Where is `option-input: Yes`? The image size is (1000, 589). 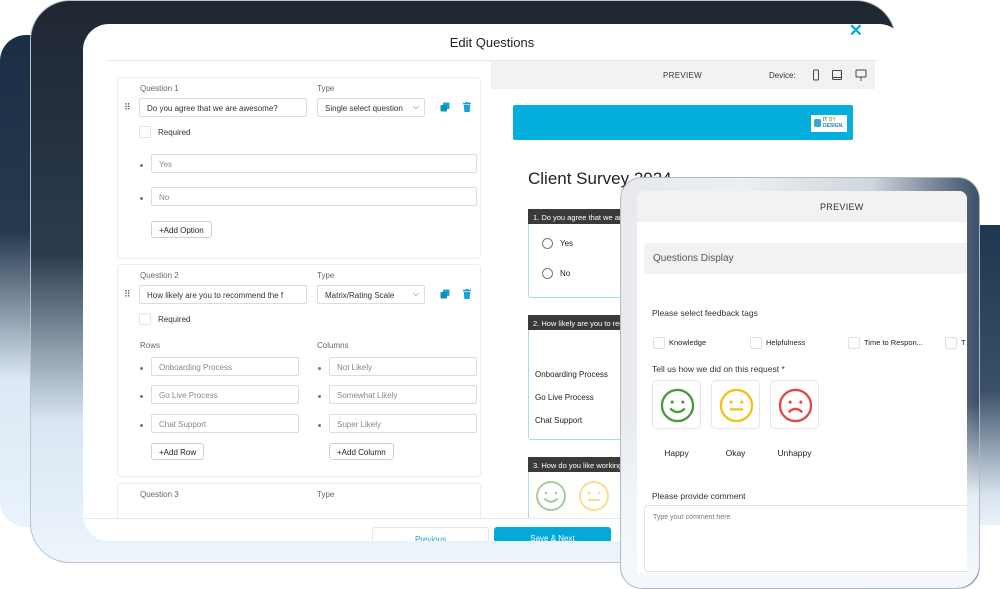 option-input: Yes is located at coordinates (314, 163).